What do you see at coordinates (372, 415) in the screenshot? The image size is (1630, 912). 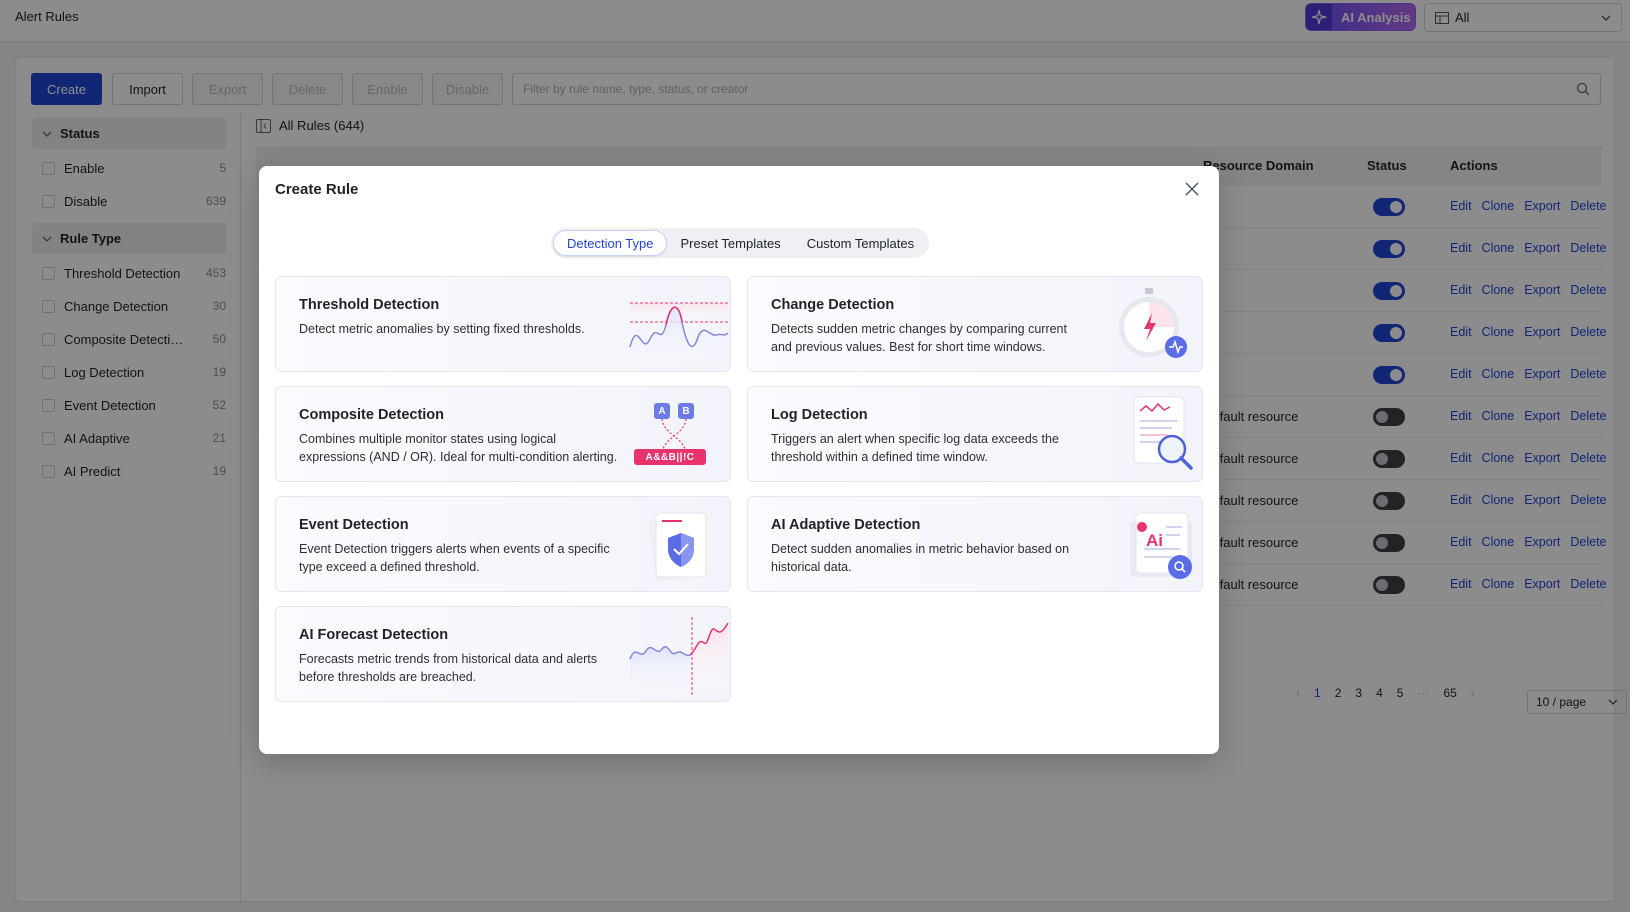 I see `card-title: Composite Detection` at bounding box center [372, 415].